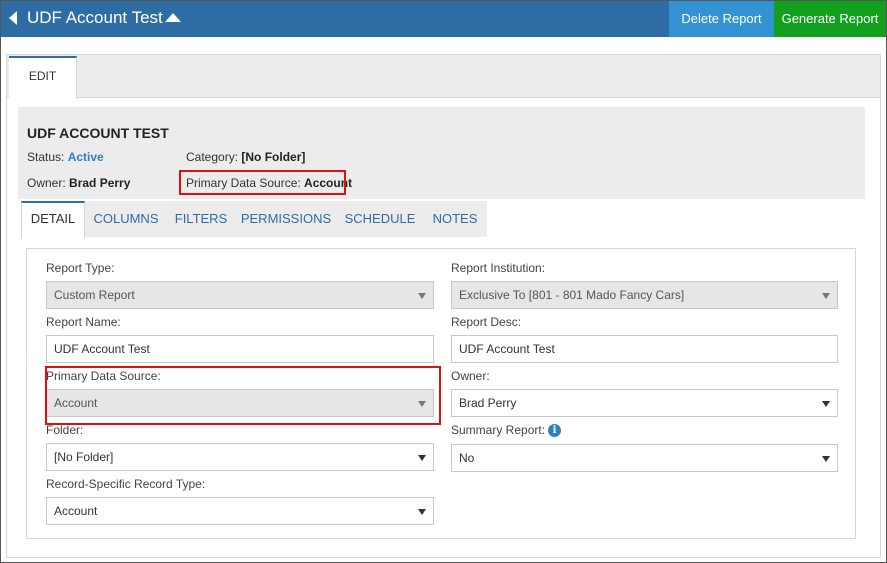 The height and width of the screenshot is (563, 887). What do you see at coordinates (201, 219) in the screenshot?
I see `tab-filters: FILTERS` at bounding box center [201, 219].